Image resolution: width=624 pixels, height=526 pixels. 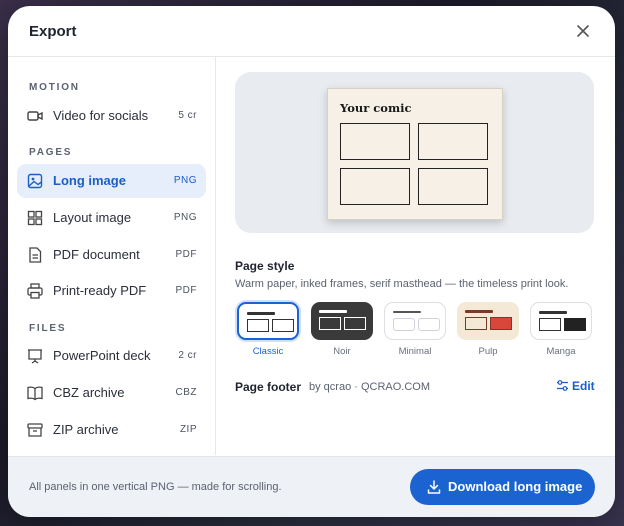 I want to click on style-option-manga, so click(x=561, y=321).